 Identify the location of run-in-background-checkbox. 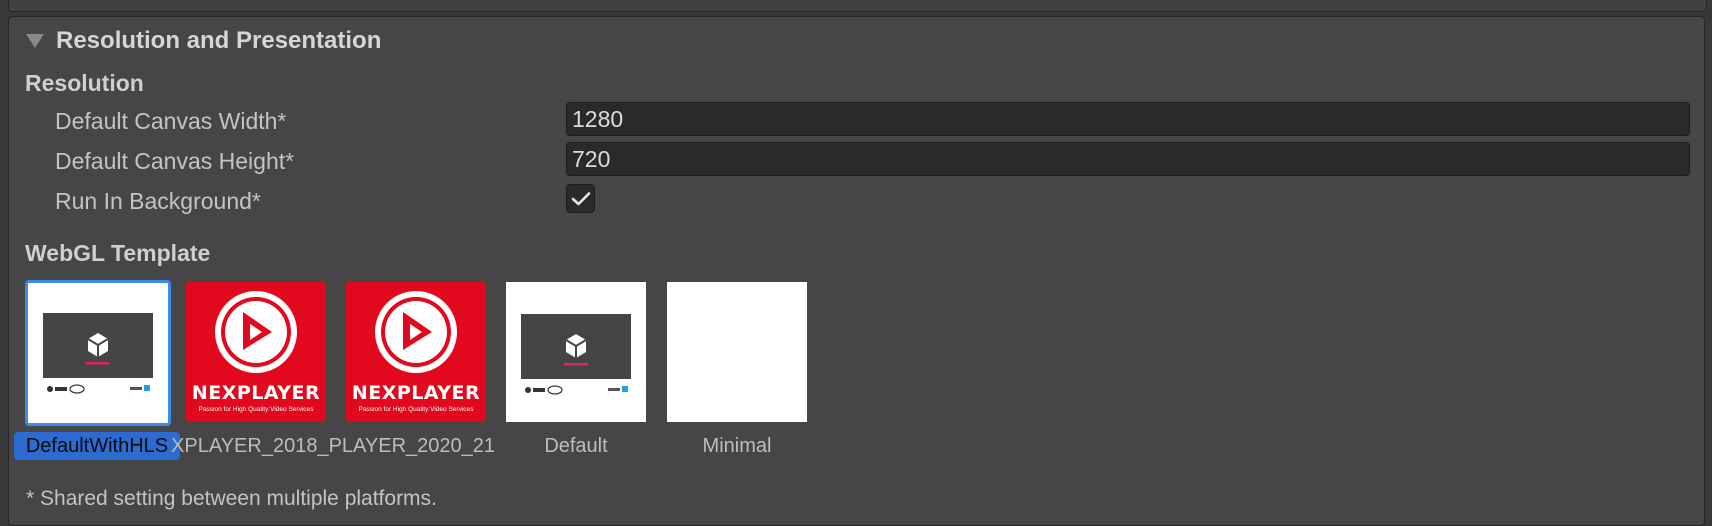
(580, 198).